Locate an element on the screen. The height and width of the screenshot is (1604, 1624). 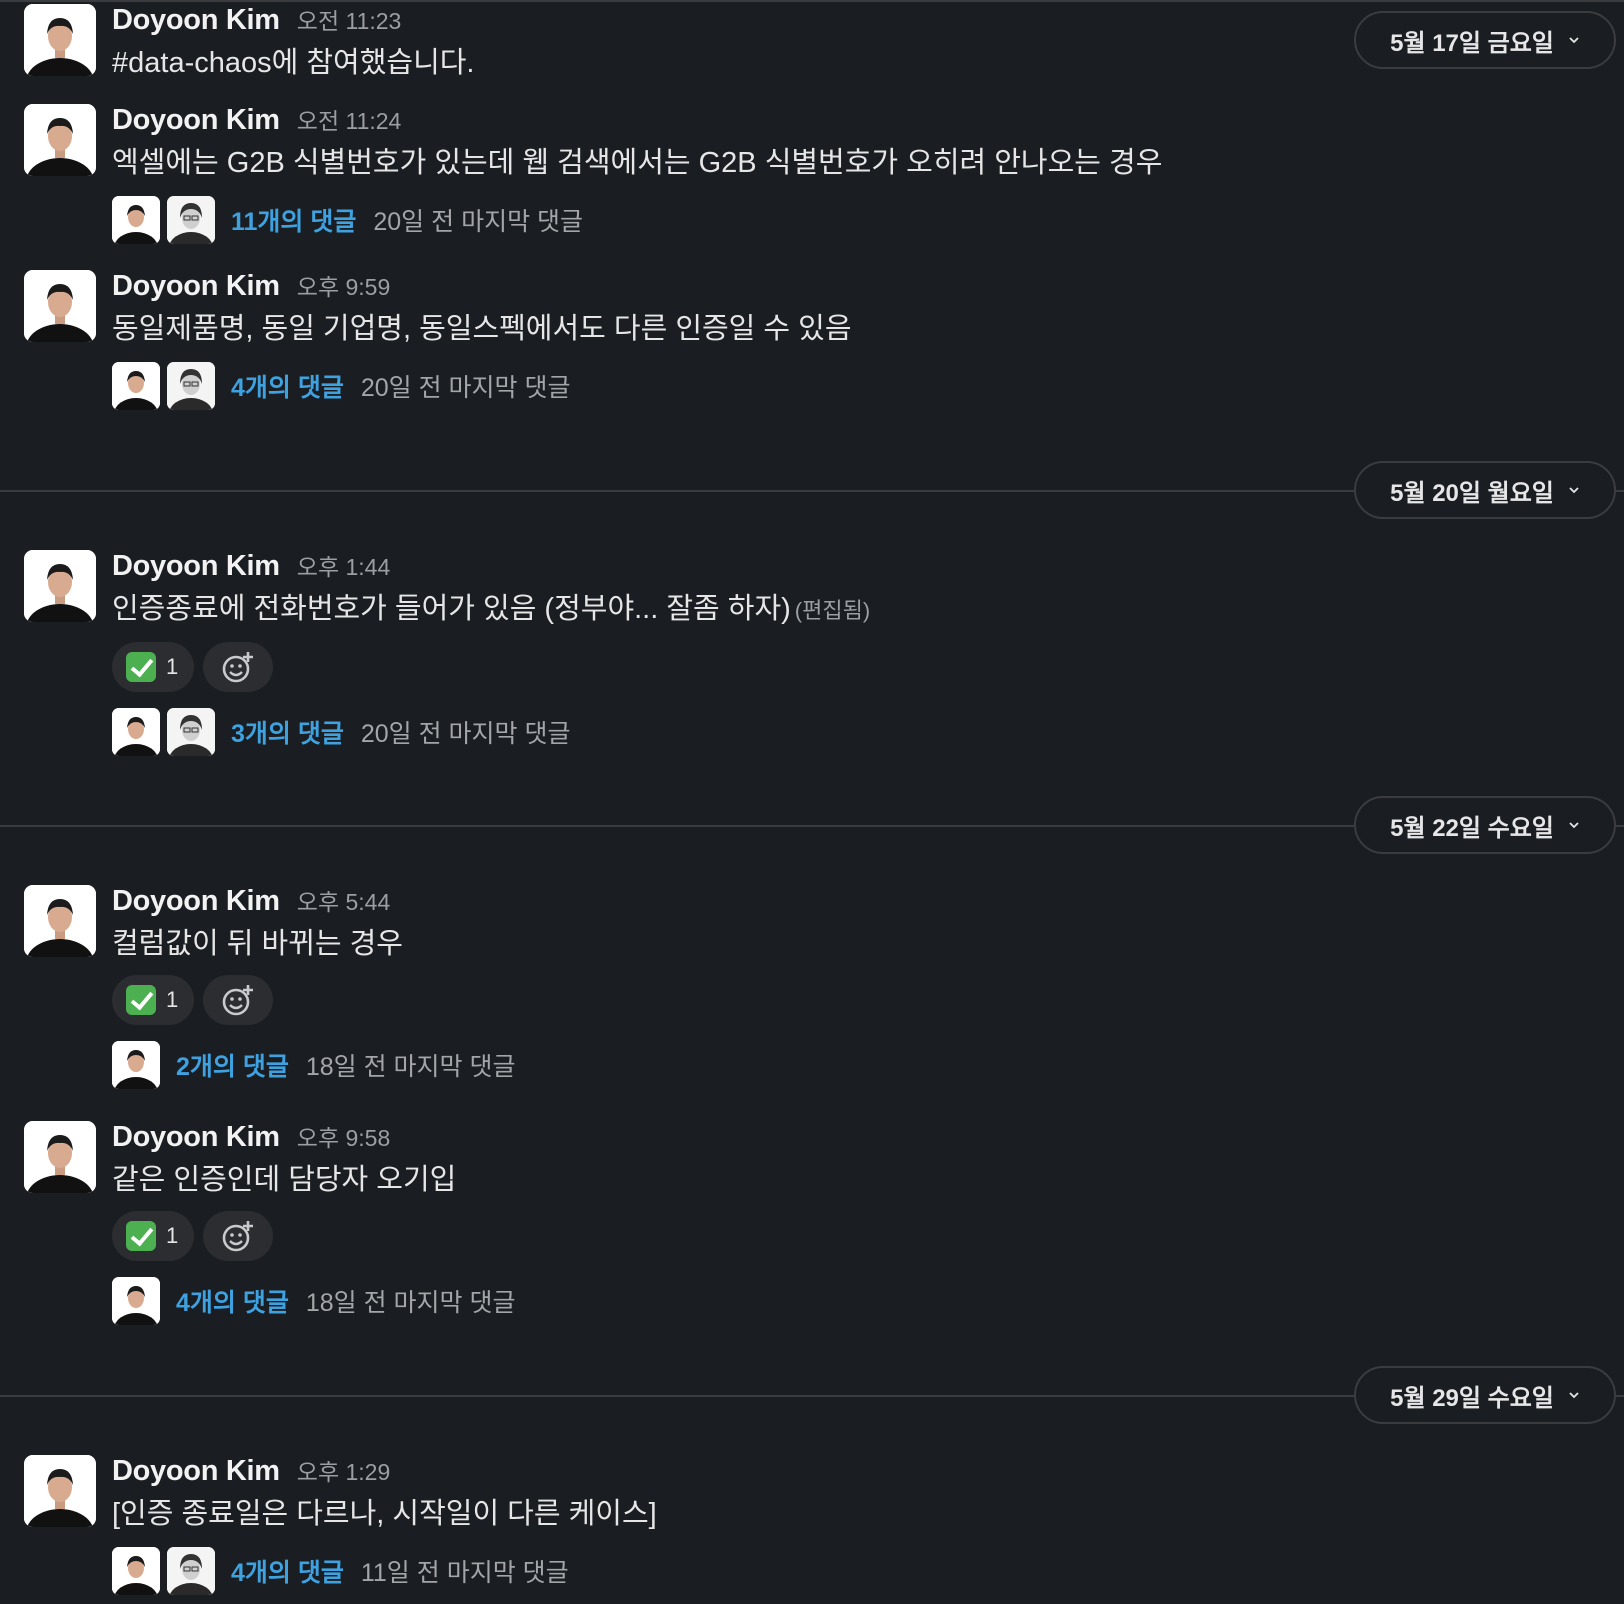
date-jump-button: 5월 29일 수요일 is located at coordinates (1485, 1395).